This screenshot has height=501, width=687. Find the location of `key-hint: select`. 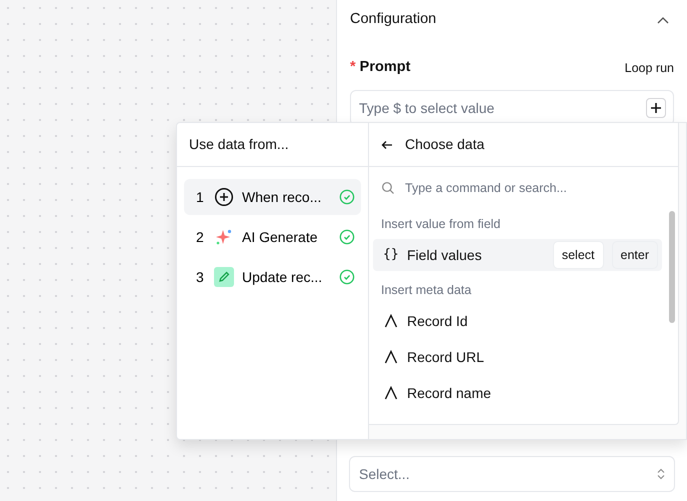

key-hint: select is located at coordinates (578, 255).